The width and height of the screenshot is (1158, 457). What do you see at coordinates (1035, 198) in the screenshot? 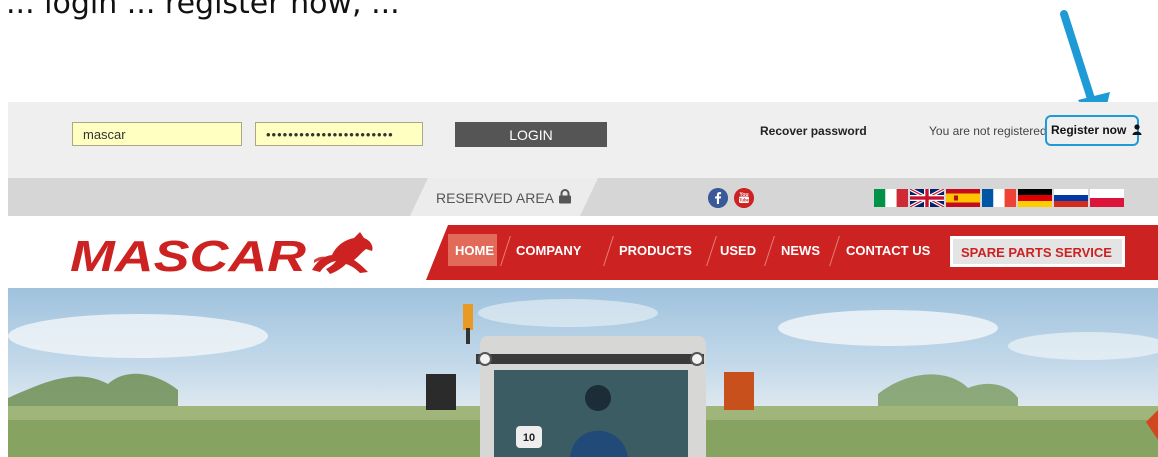
I see `germany-flag` at bounding box center [1035, 198].